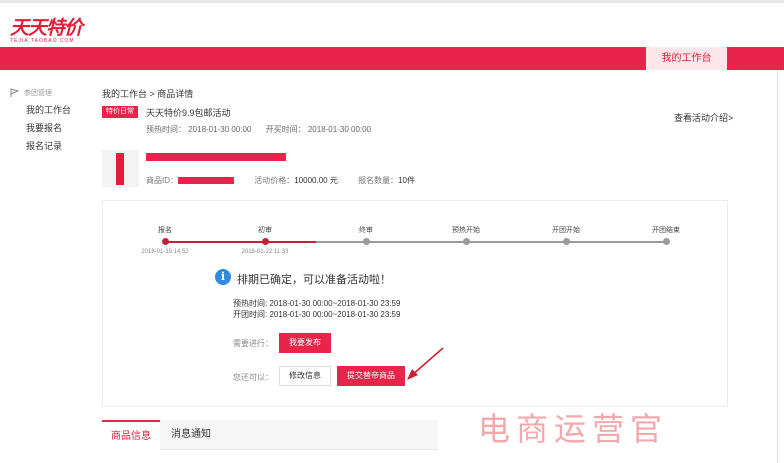 The image size is (784, 463). I want to click on sidebar-item-records: 报名记录, so click(48, 146).